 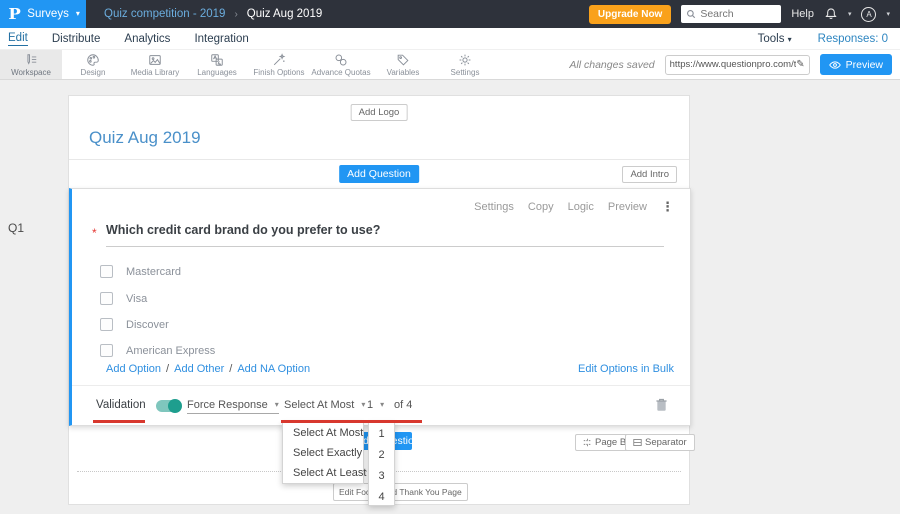 I want to click on nav-tab-analytics: Analytics, so click(x=147, y=39).